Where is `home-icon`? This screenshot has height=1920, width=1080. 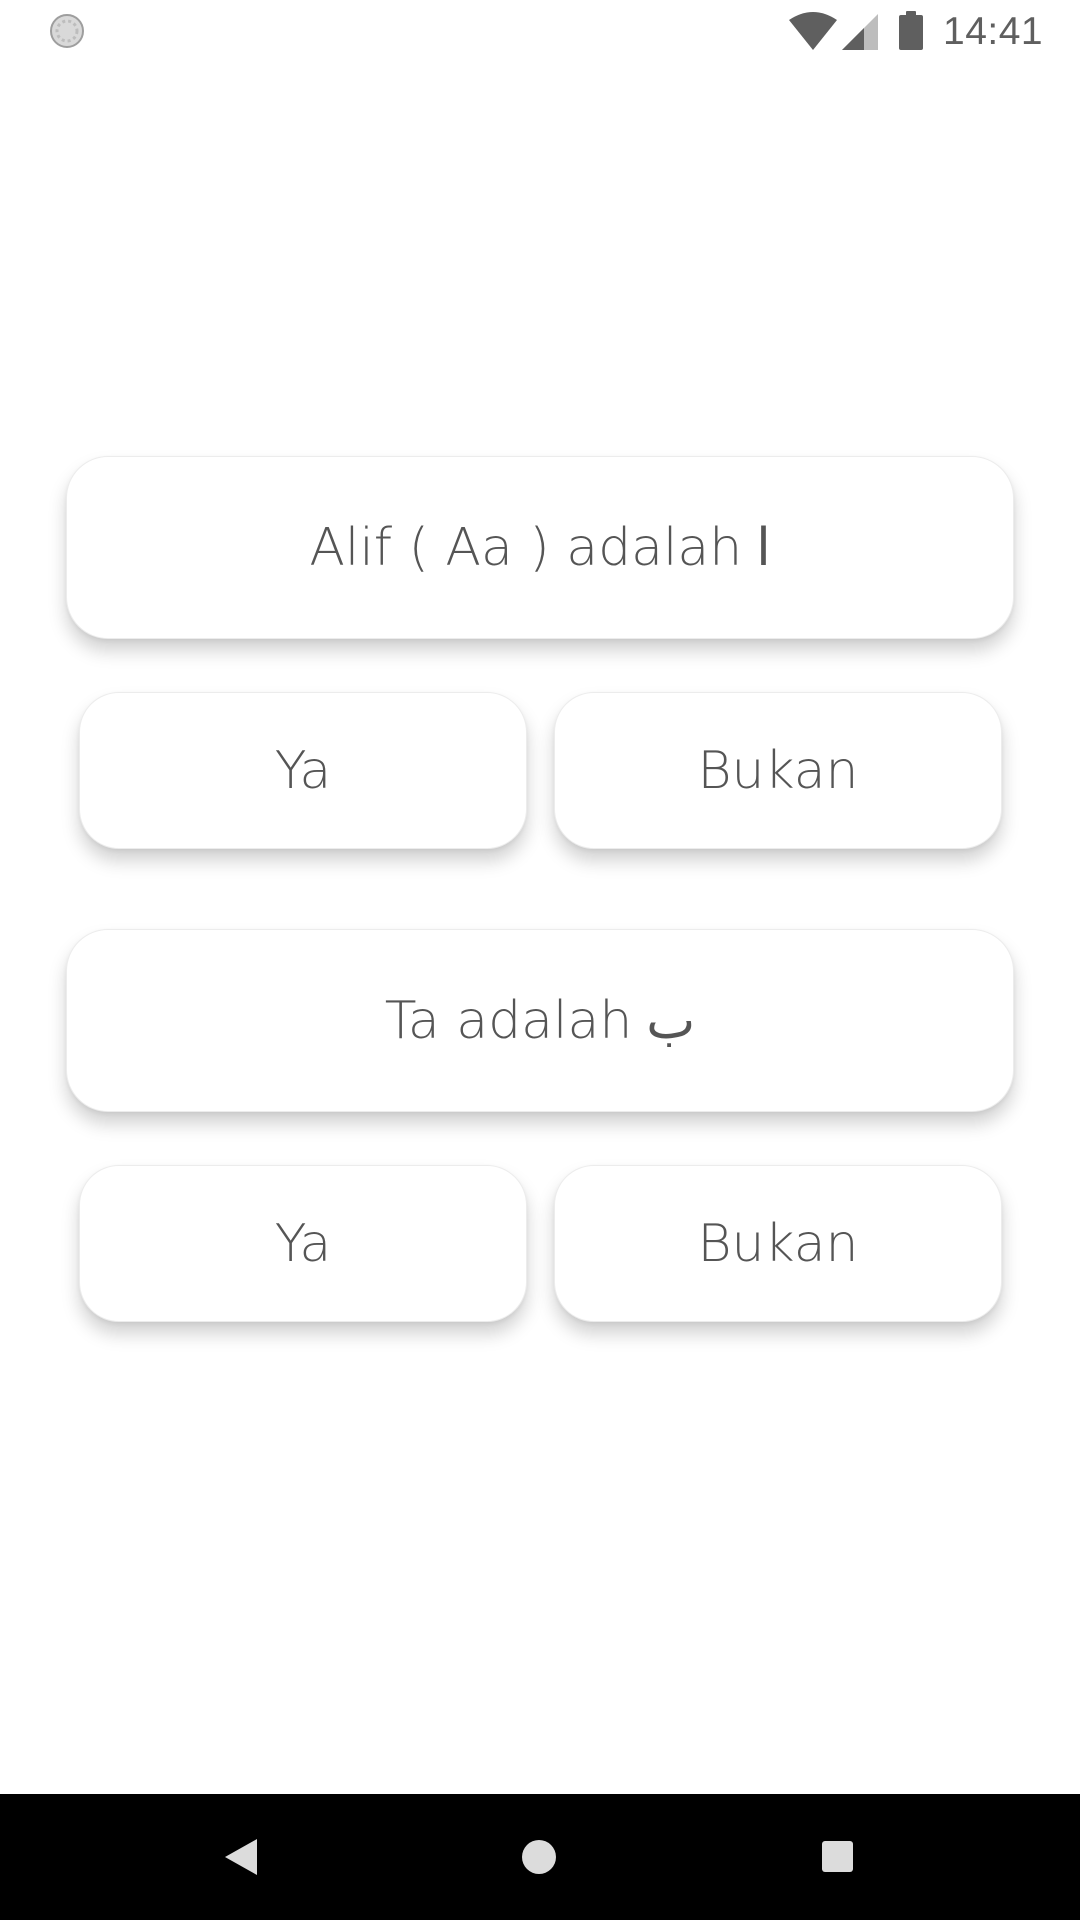
home-icon is located at coordinates (539, 1857).